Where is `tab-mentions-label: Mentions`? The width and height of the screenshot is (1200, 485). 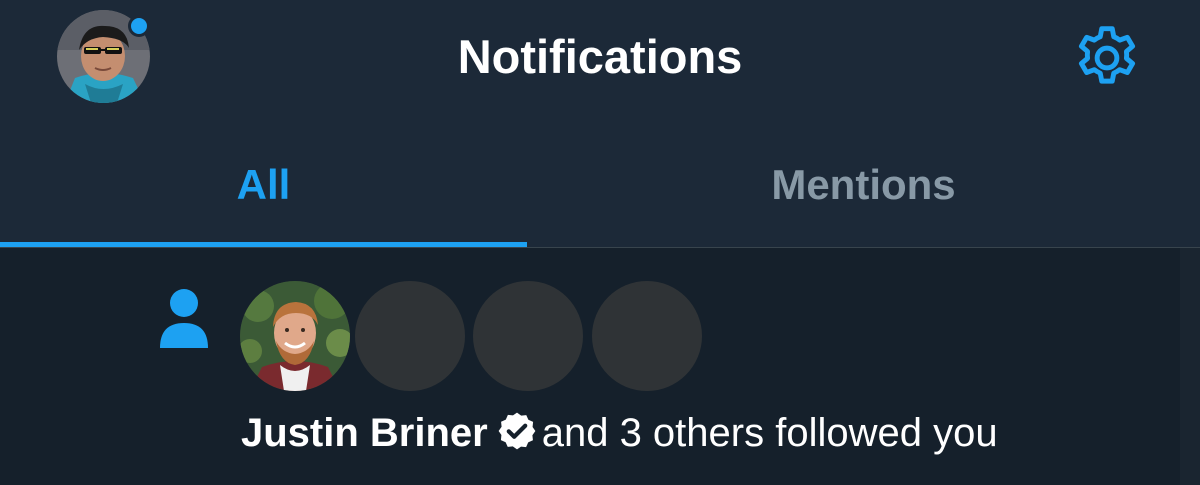
tab-mentions-label: Mentions is located at coordinates (863, 184).